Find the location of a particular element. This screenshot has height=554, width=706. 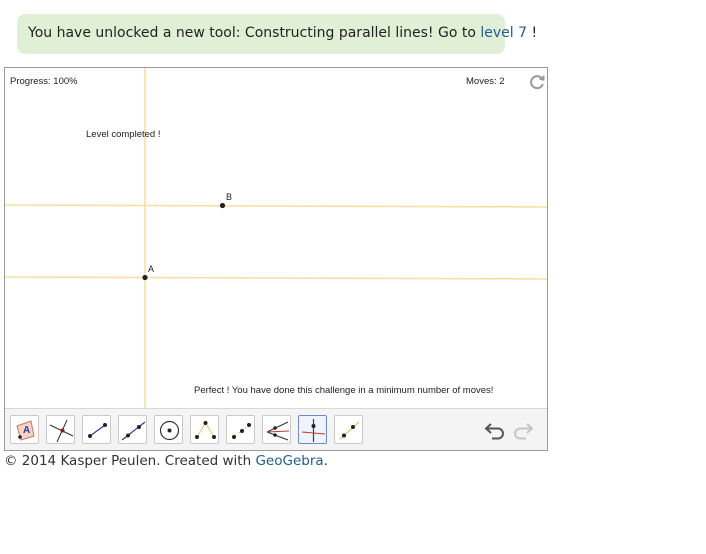

intersect-tool-button is located at coordinates (60, 429).